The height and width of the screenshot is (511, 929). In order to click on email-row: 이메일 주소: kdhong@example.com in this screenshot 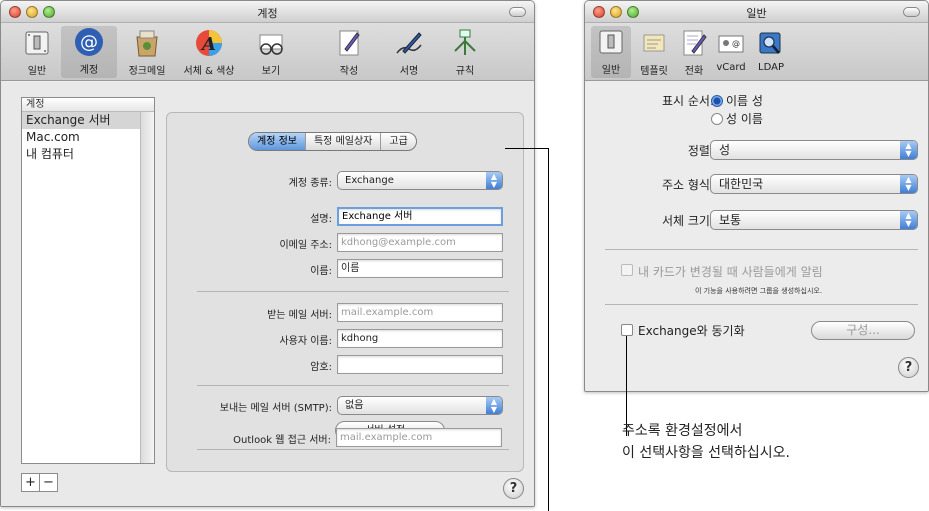, I will do `click(346, 243)`.